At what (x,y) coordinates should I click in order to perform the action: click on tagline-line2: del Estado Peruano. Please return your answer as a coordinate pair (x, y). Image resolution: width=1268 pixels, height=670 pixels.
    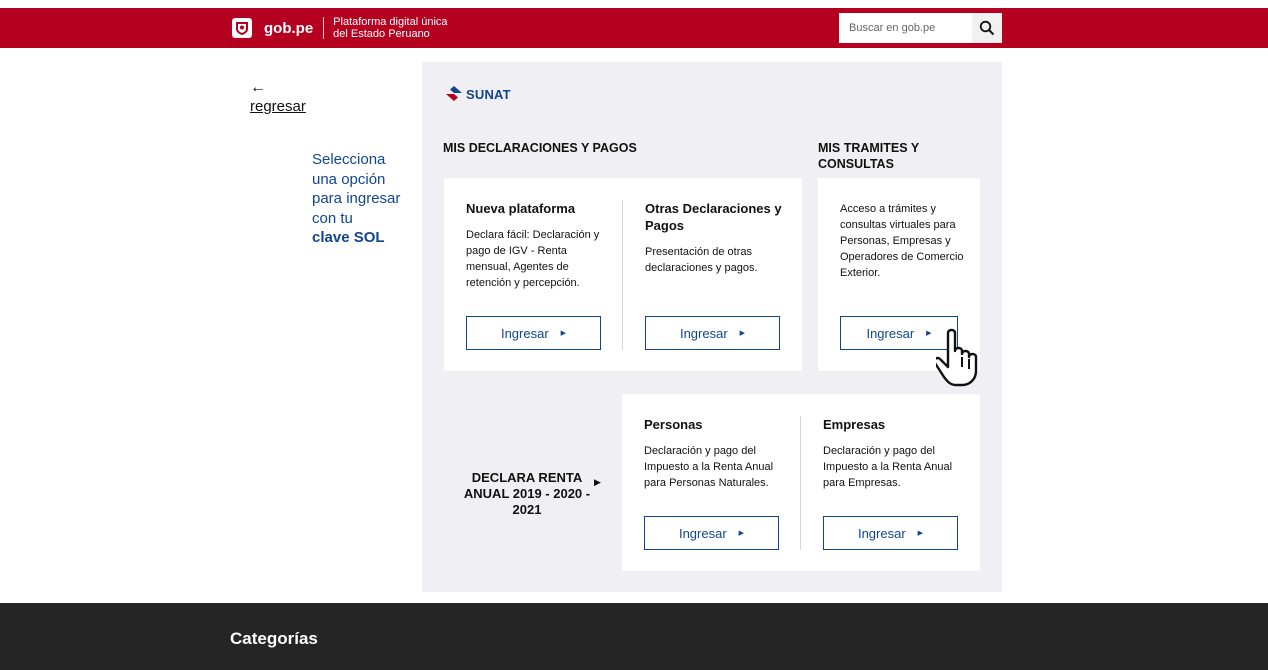
    Looking at the image, I should click on (381, 34).